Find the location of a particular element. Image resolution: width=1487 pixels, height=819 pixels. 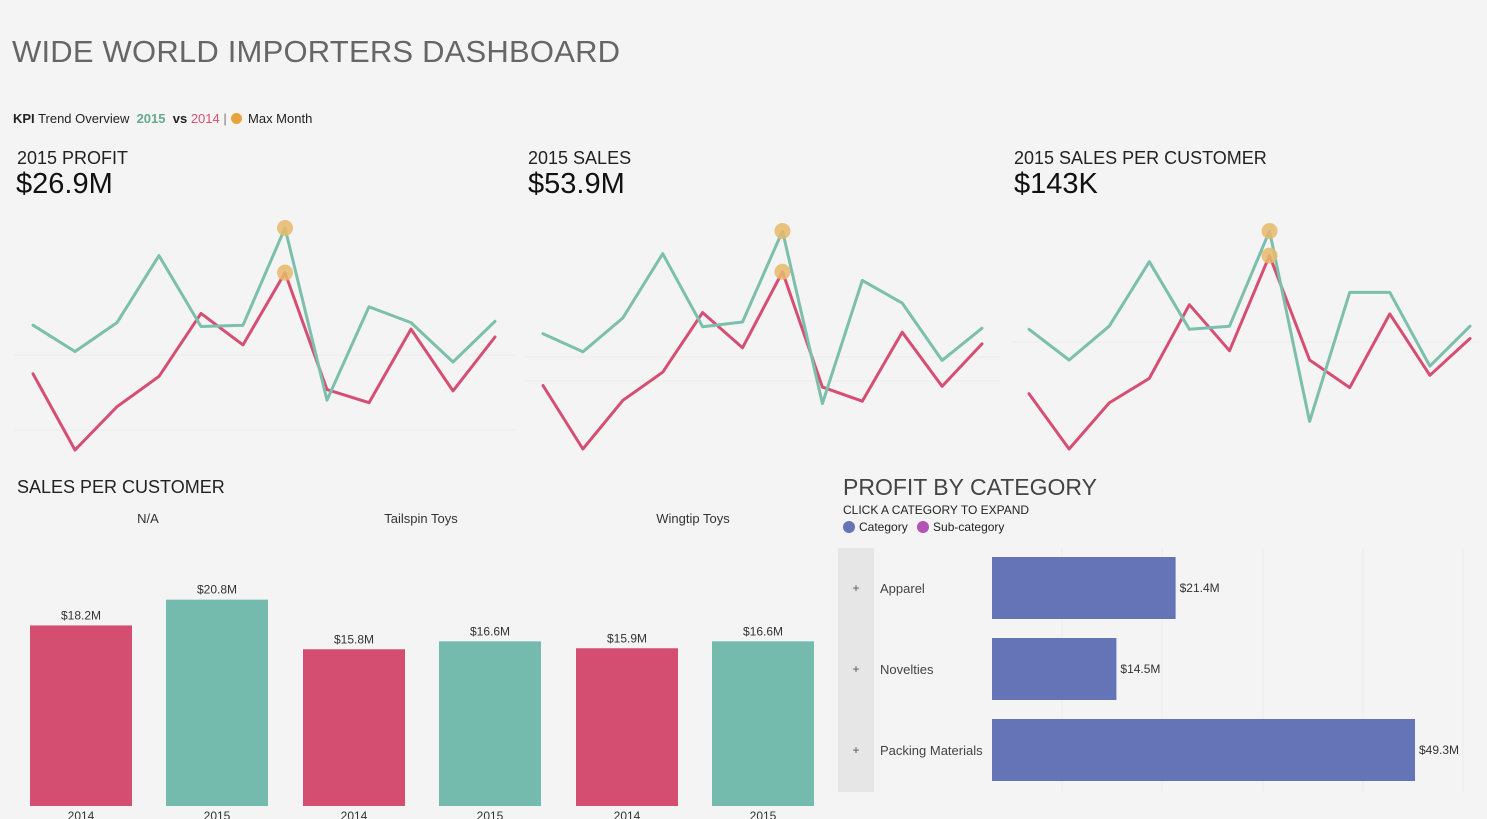

category-value-label: $14.5M is located at coordinates (1140, 669).